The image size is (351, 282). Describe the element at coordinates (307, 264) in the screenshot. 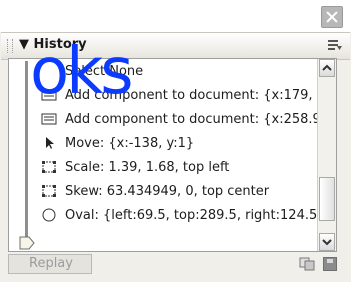

I see `copy-steps-icon` at that location.